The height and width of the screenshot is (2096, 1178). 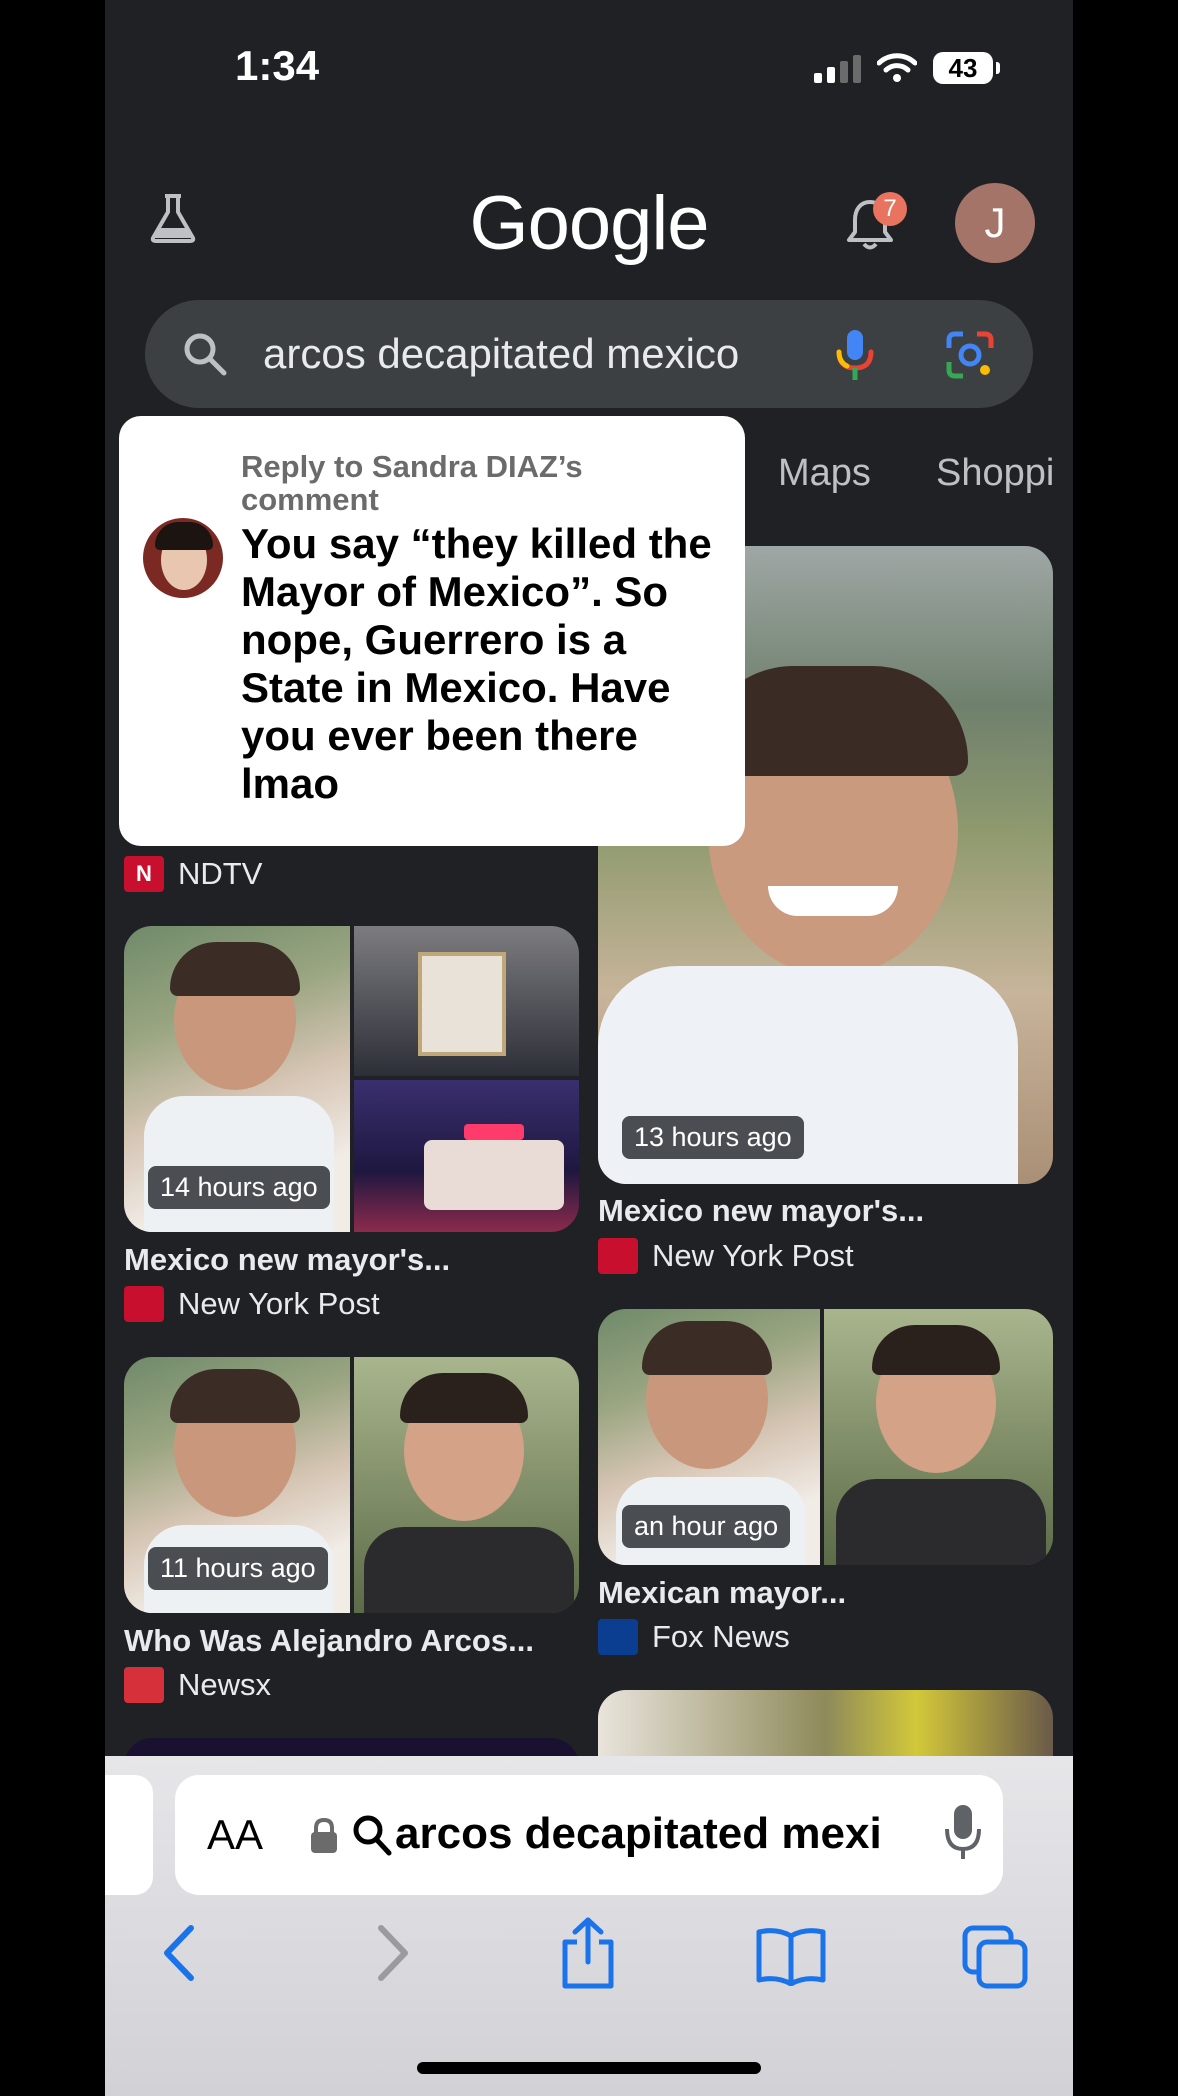 What do you see at coordinates (660, 1834) in the screenshot?
I see `url-text: arcos decapitated mexi` at bounding box center [660, 1834].